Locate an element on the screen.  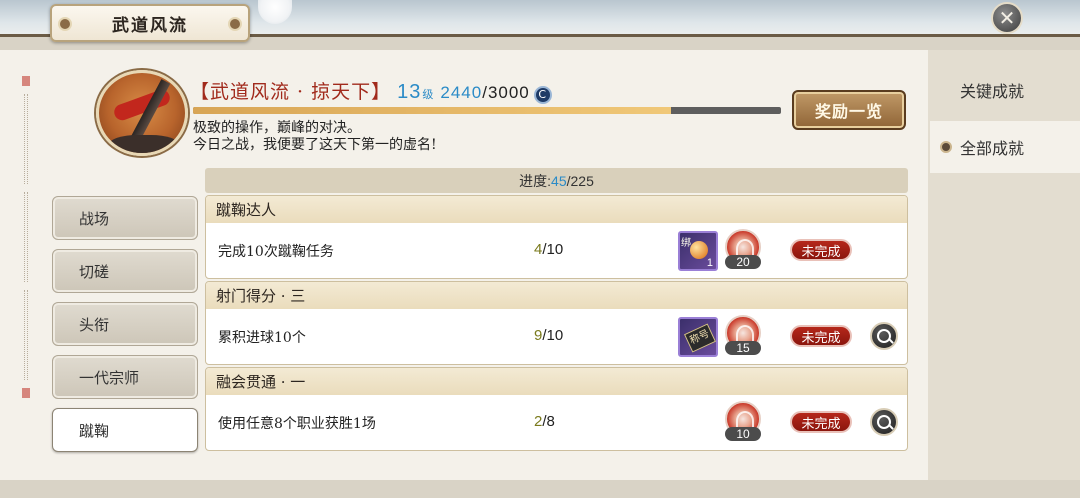
achievement-name: 【武道风流 · 掠天下】 is located at coordinates (291, 92).